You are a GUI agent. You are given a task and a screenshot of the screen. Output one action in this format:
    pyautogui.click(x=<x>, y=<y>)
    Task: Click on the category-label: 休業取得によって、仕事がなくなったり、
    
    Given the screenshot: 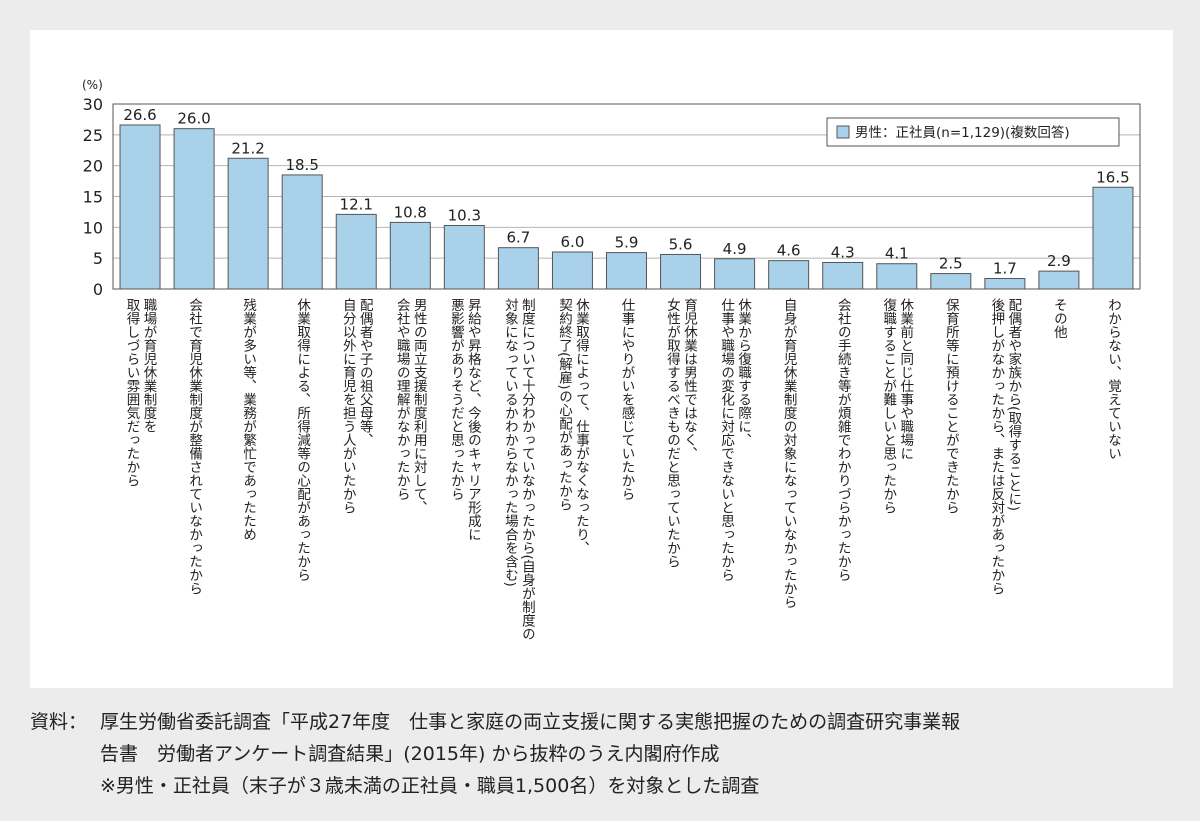 What is the action you would take?
    pyautogui.click(x=581, y=426)
    